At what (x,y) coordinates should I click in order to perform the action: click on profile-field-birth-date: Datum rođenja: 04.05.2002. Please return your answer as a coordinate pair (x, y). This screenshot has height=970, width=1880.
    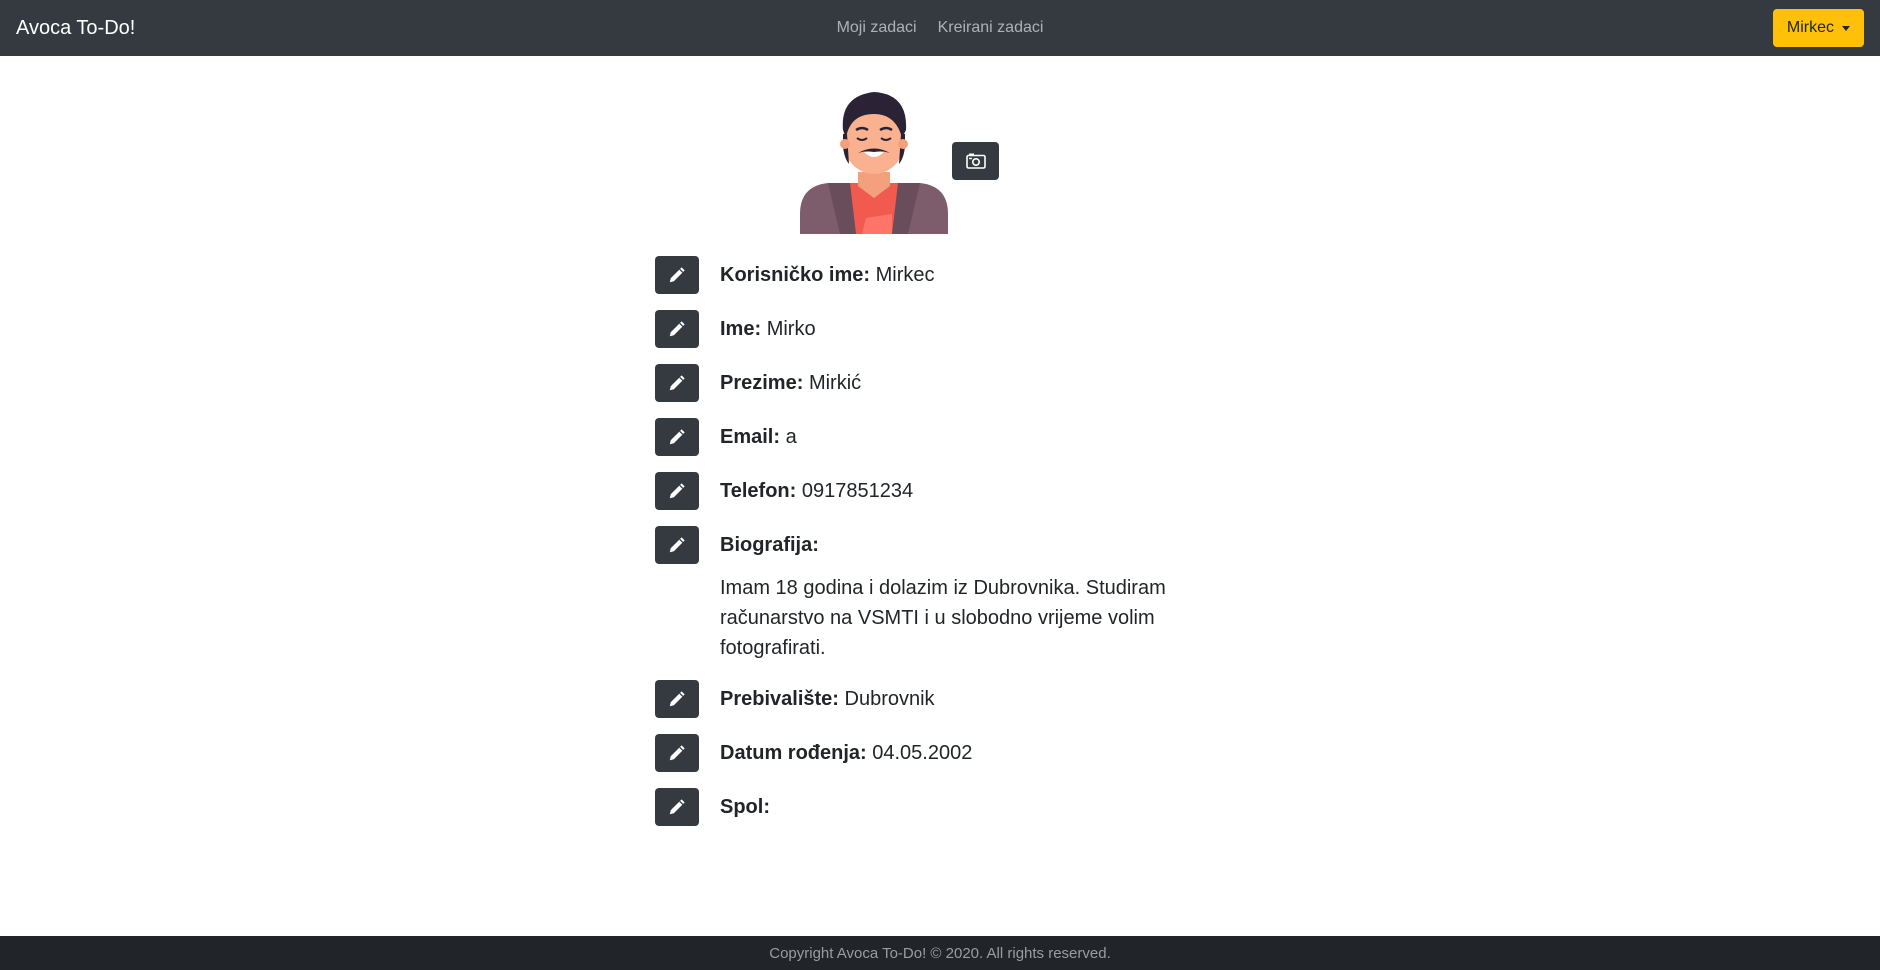
    Looking at the image, I should click on (846, 753).